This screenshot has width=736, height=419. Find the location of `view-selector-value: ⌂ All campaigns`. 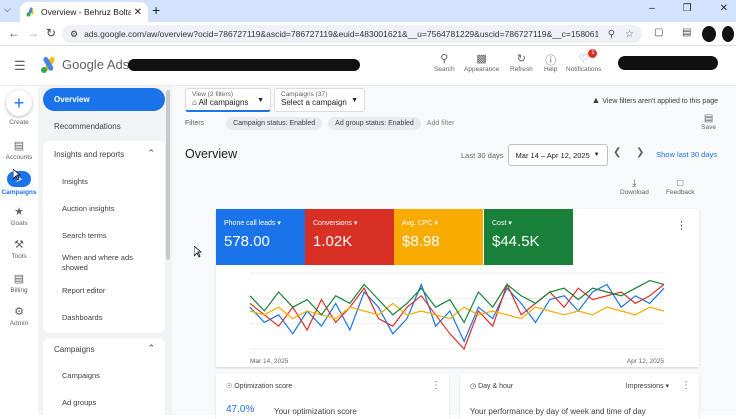

view-selector-value: ⌂ All campaigns is located at coordinates (220, 102).